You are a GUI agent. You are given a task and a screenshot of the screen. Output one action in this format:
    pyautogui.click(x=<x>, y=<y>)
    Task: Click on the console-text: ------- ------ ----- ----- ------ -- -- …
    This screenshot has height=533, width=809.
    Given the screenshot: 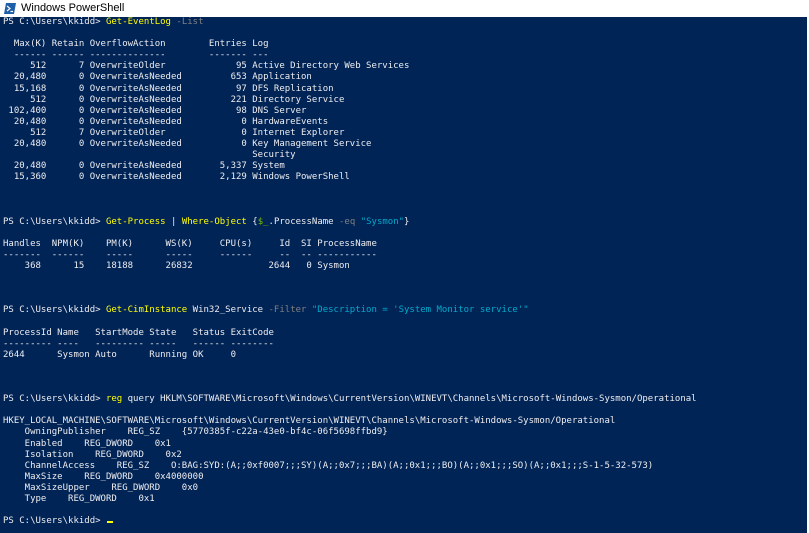 What is the action you would take?
    pyautogui.click(x=190, y=254)
    